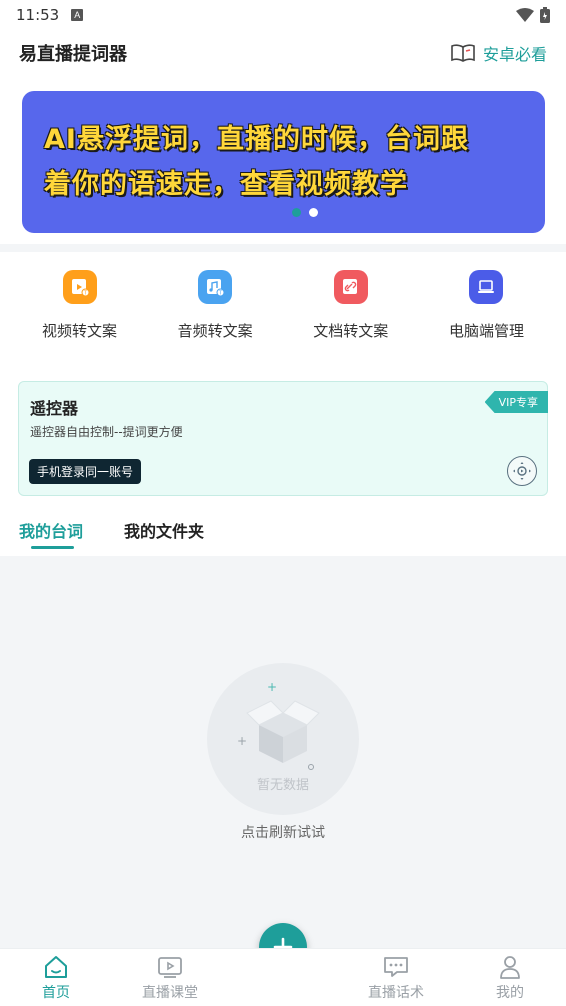 Image resolution: width=566 pixels, height=1006 pixels. I want to click on video-file-icon: T, so click(79, 287).